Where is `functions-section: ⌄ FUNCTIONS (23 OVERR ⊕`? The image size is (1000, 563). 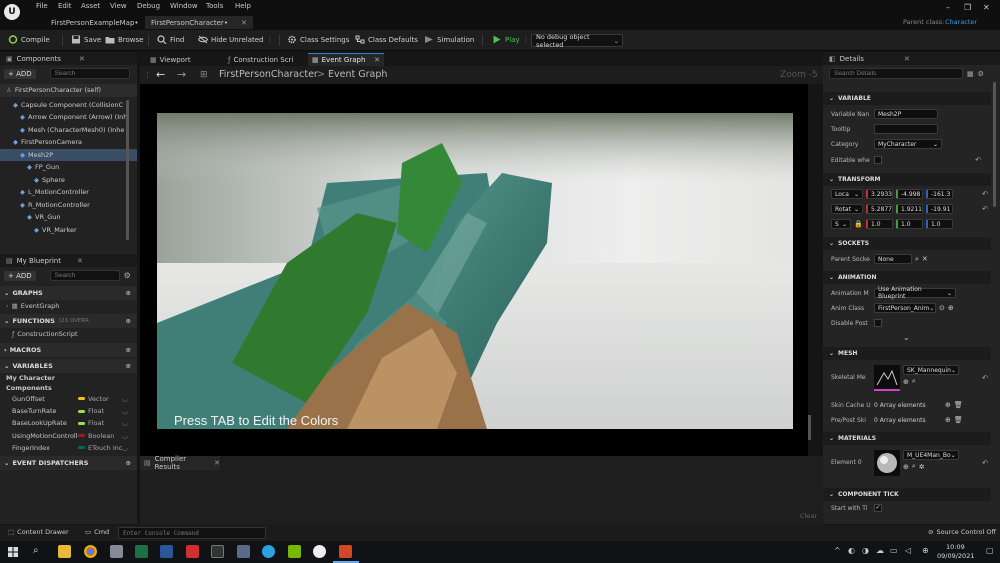 functions-section: ⌄ FUNCTIONS (23 OVERR ⊕ is located at coordinates (68, 321).